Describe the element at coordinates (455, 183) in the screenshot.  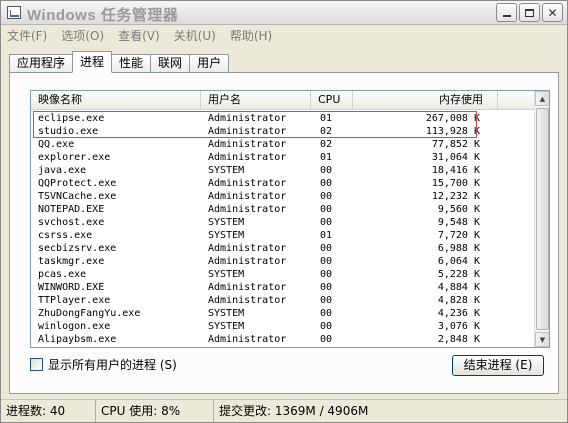
I see `process-memory: 15,700 K` at that location.